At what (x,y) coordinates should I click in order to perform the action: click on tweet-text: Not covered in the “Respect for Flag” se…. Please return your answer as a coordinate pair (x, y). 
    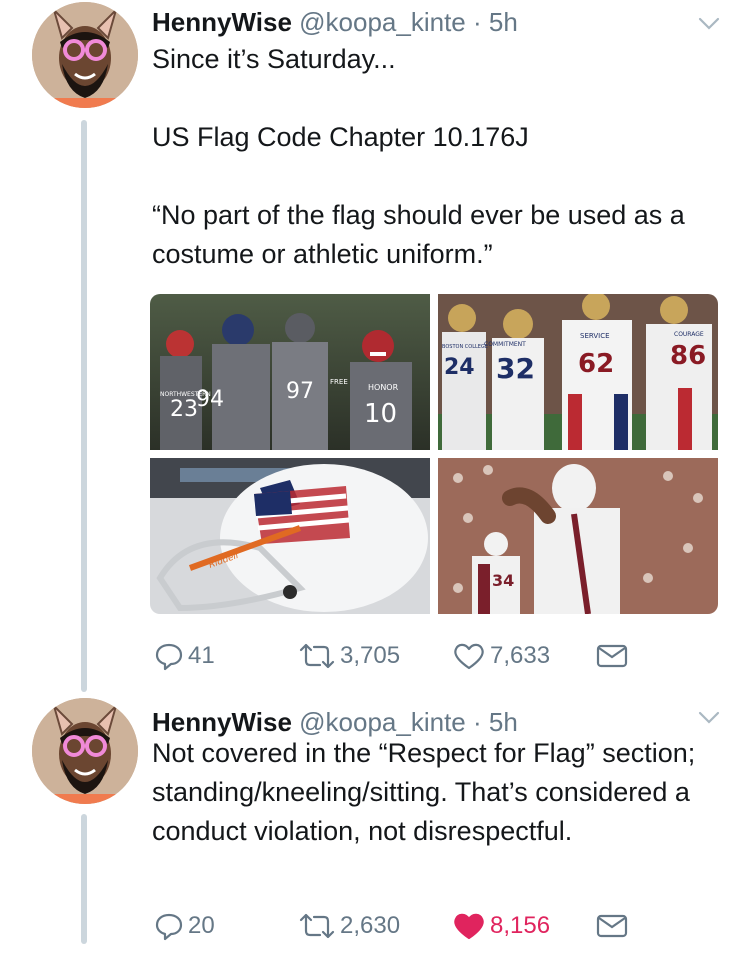
    Looking at the image, I should click on (427, 792).